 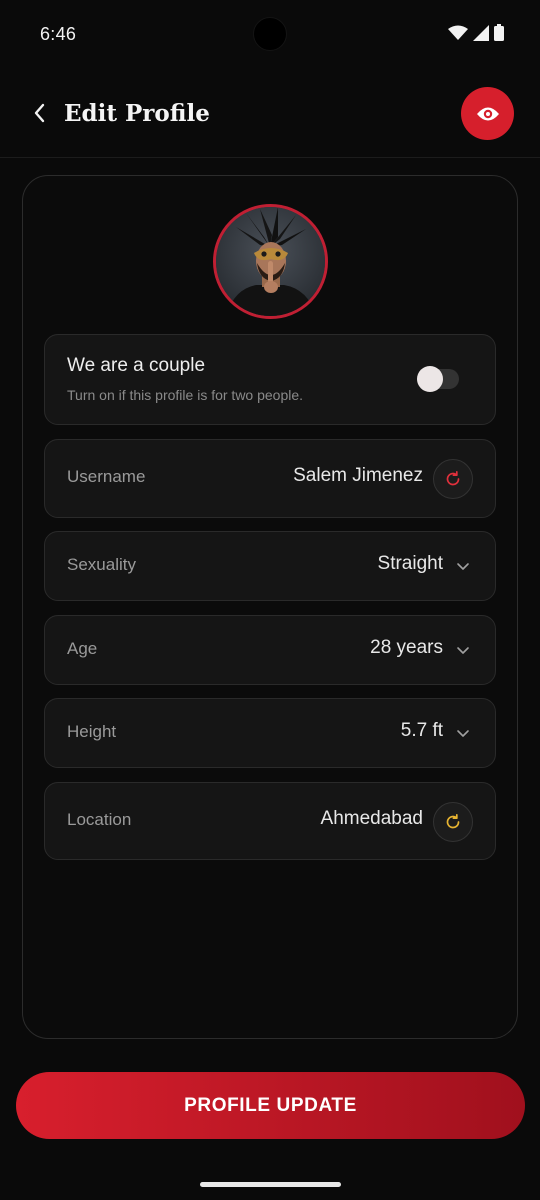 I want to click on username-refresh-button, so click(x=453, y=479).